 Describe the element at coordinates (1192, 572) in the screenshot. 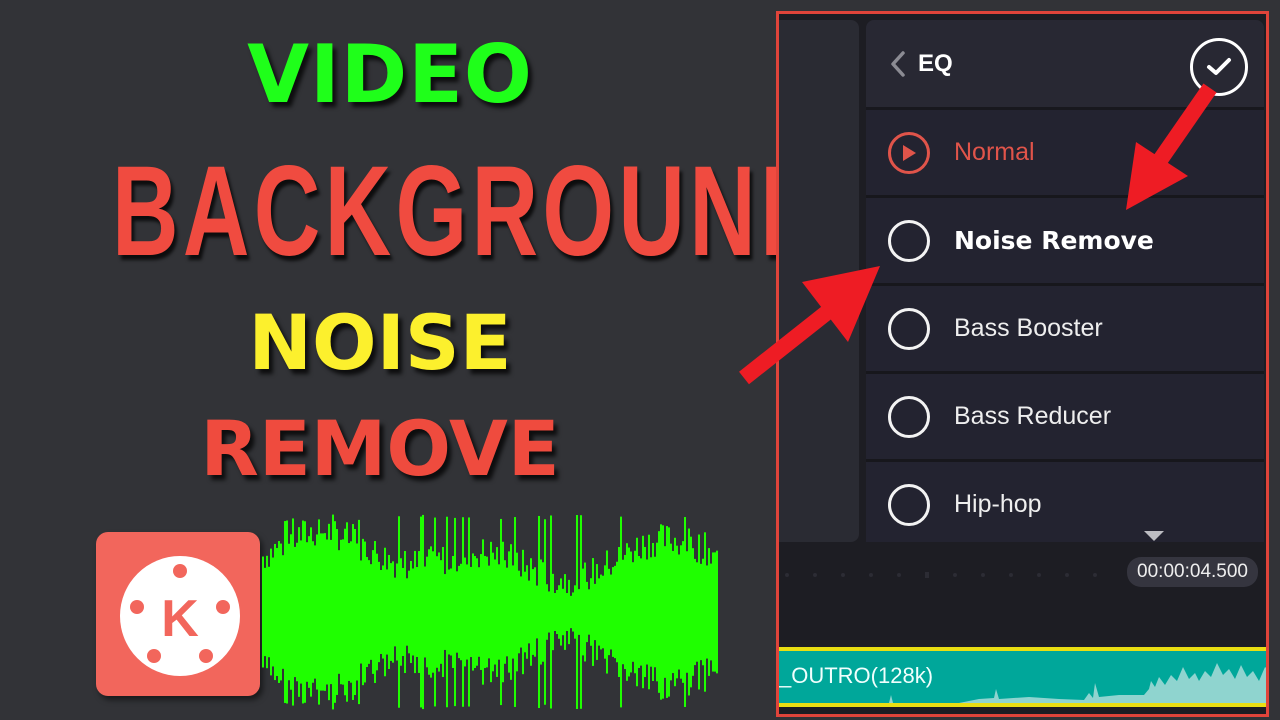

I see `timecode: 00:00:04.500` at that location.